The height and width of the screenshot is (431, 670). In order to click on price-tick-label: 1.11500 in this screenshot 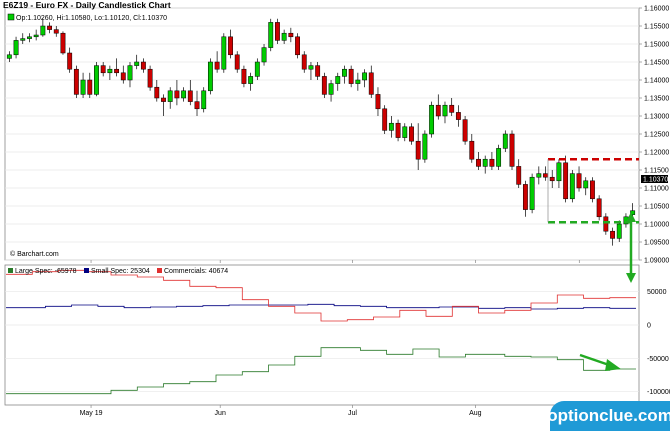, I will do `click(656, 171)`.